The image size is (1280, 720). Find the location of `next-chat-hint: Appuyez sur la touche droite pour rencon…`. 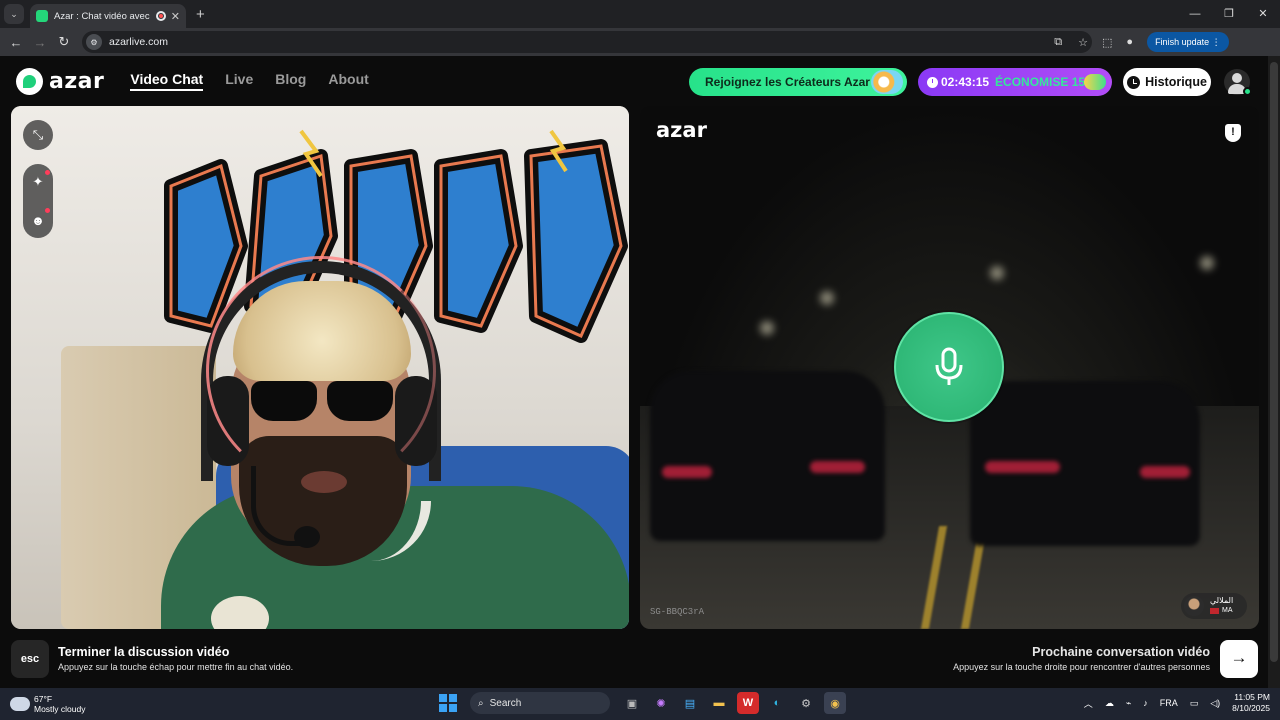

next-chat-hint: Appuyez sur la touche droite pour rencon… is located at coordinates (1081, 667).